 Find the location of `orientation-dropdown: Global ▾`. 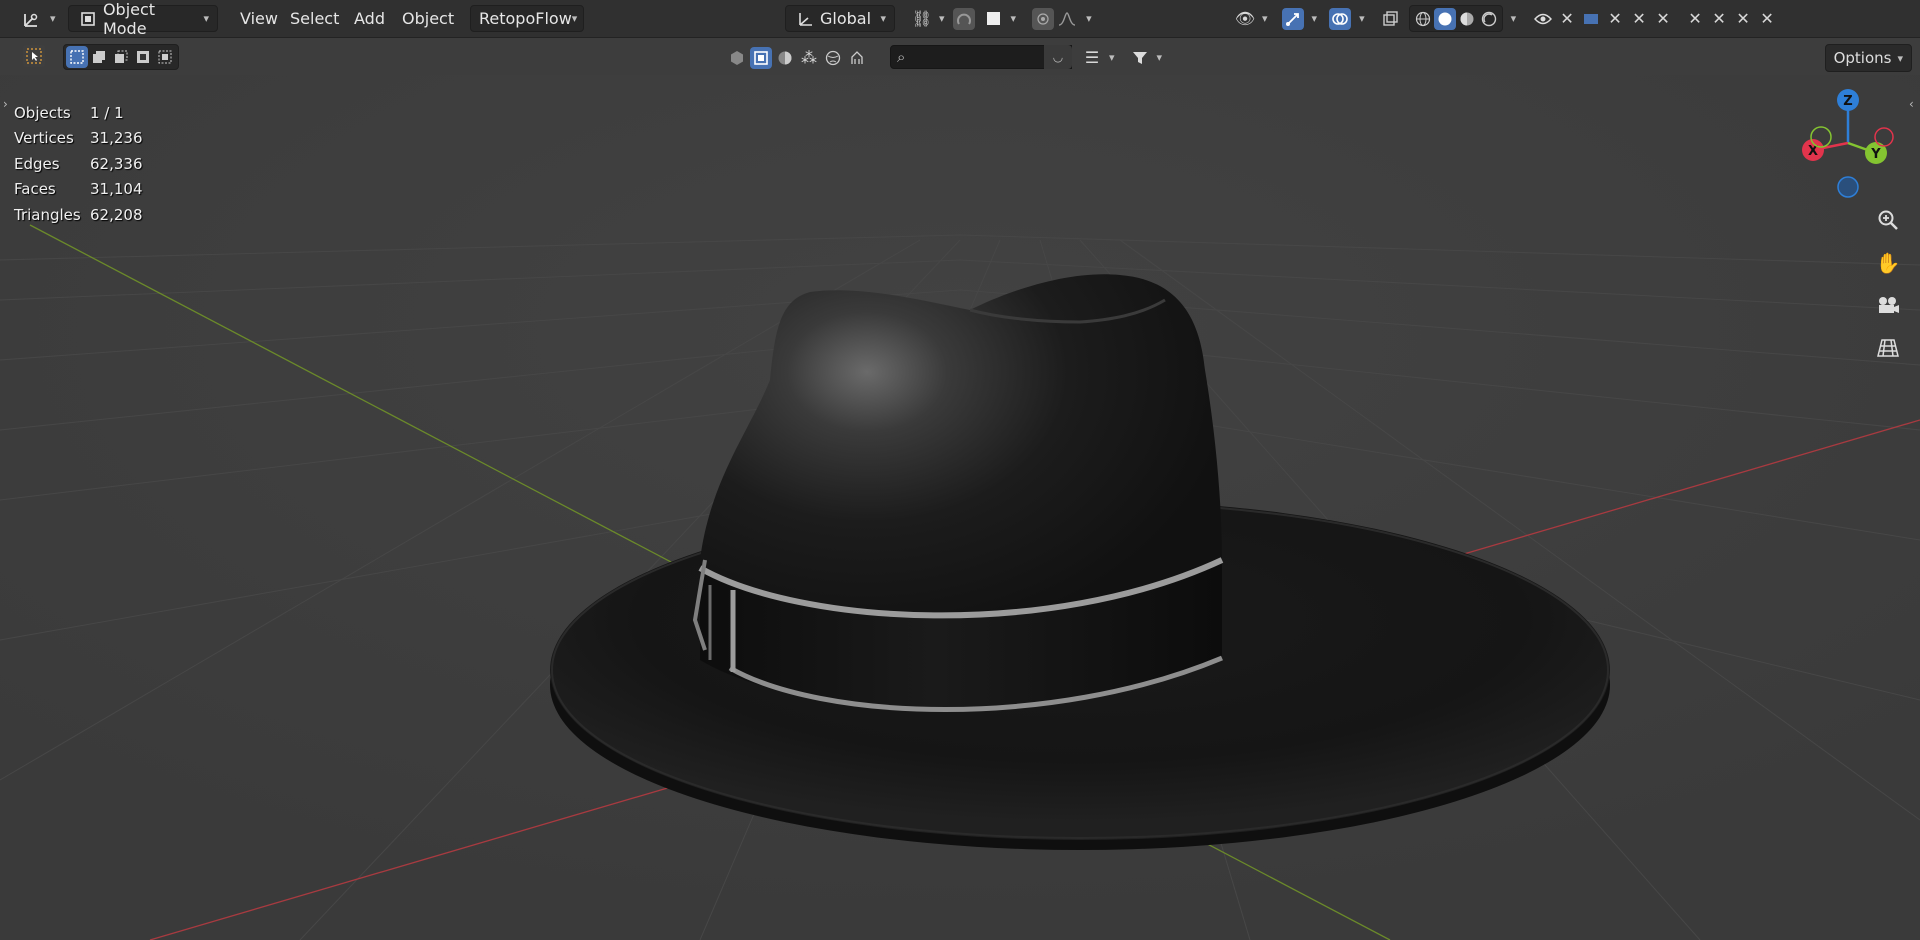

orientation-dropdown: Global ▾ is located at coordinates (840, 18).